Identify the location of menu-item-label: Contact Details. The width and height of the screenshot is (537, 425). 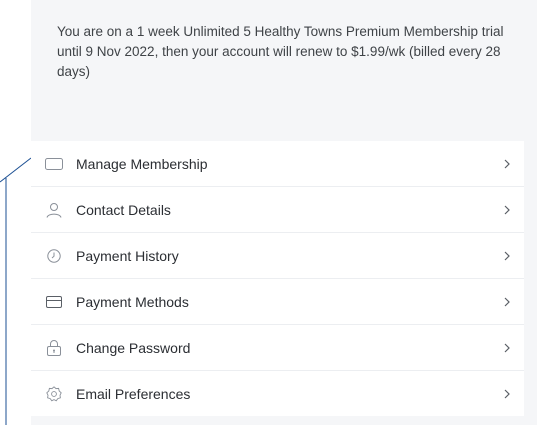
(123, 209).